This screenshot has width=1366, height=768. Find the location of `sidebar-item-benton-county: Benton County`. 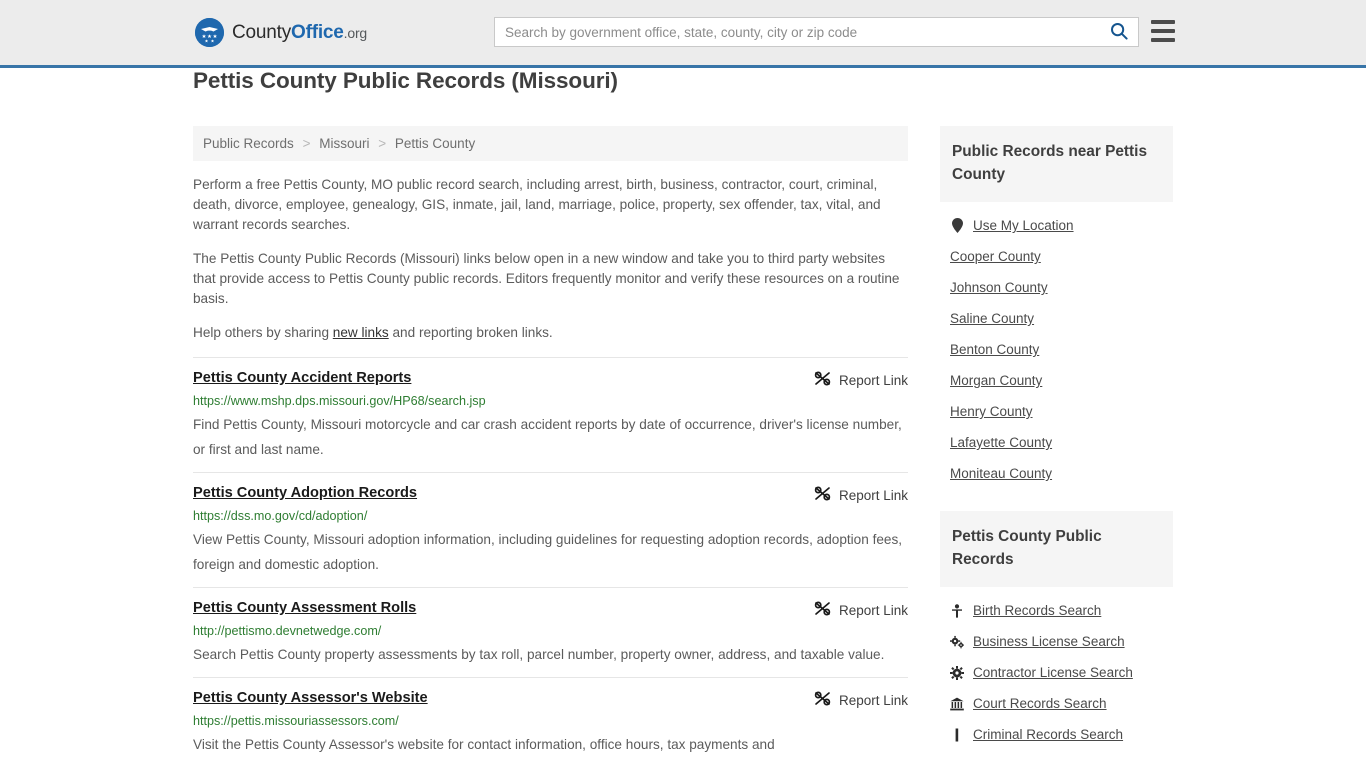

sidebar-item-benton-county: Benton County is located at coordinates (1061, 349).